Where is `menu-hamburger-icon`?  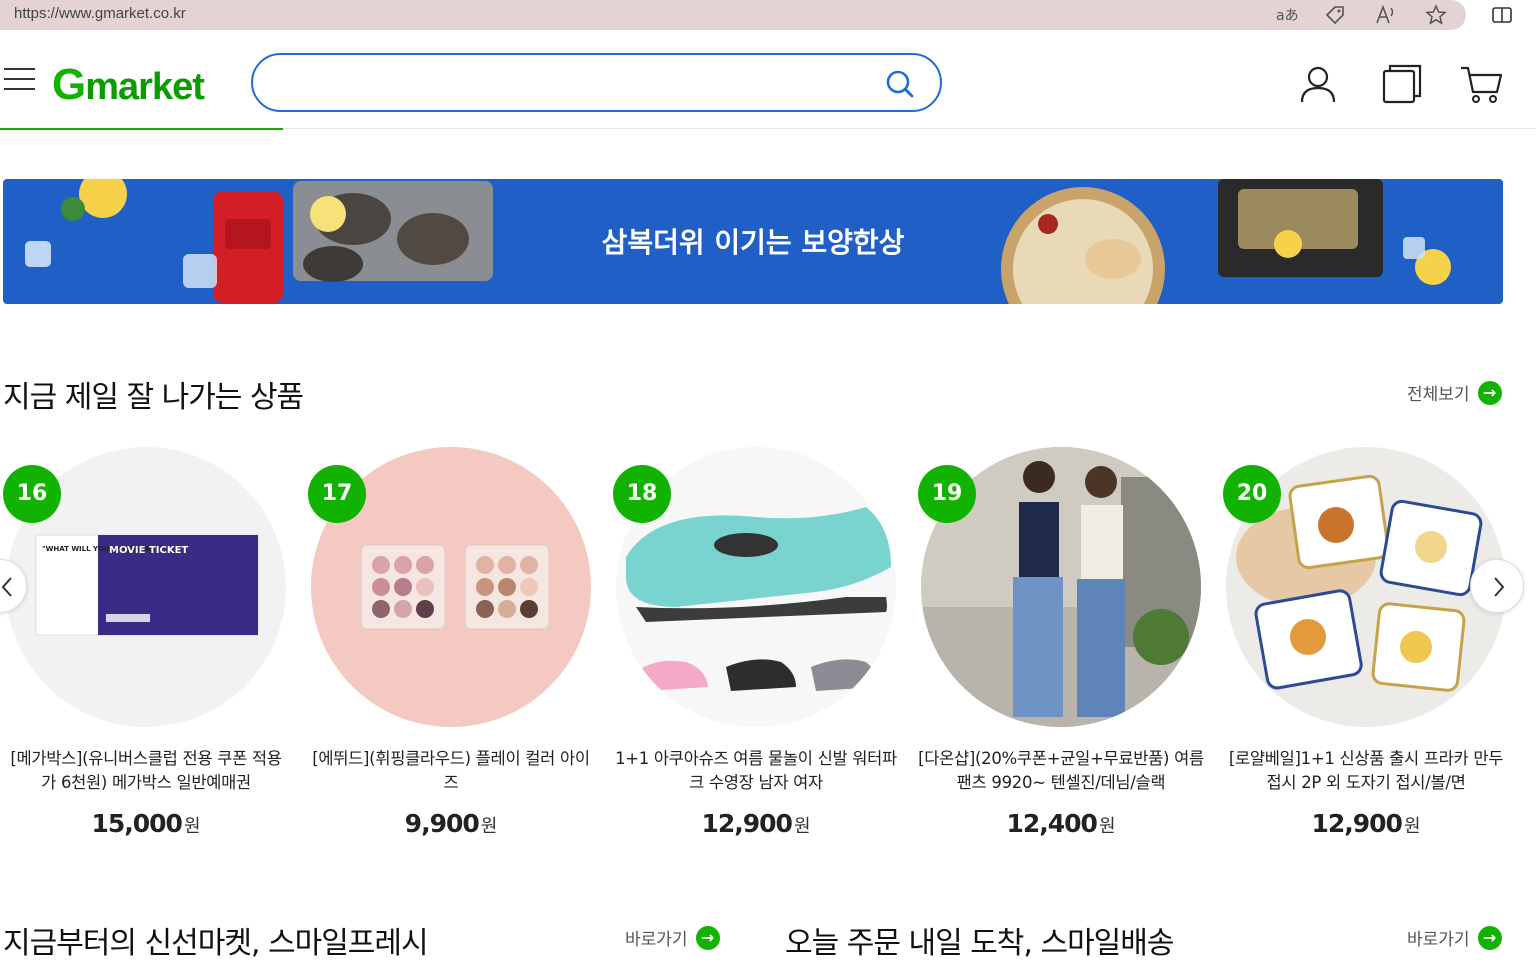
menu-hamburger-icon is located at coordinates (20, 80).